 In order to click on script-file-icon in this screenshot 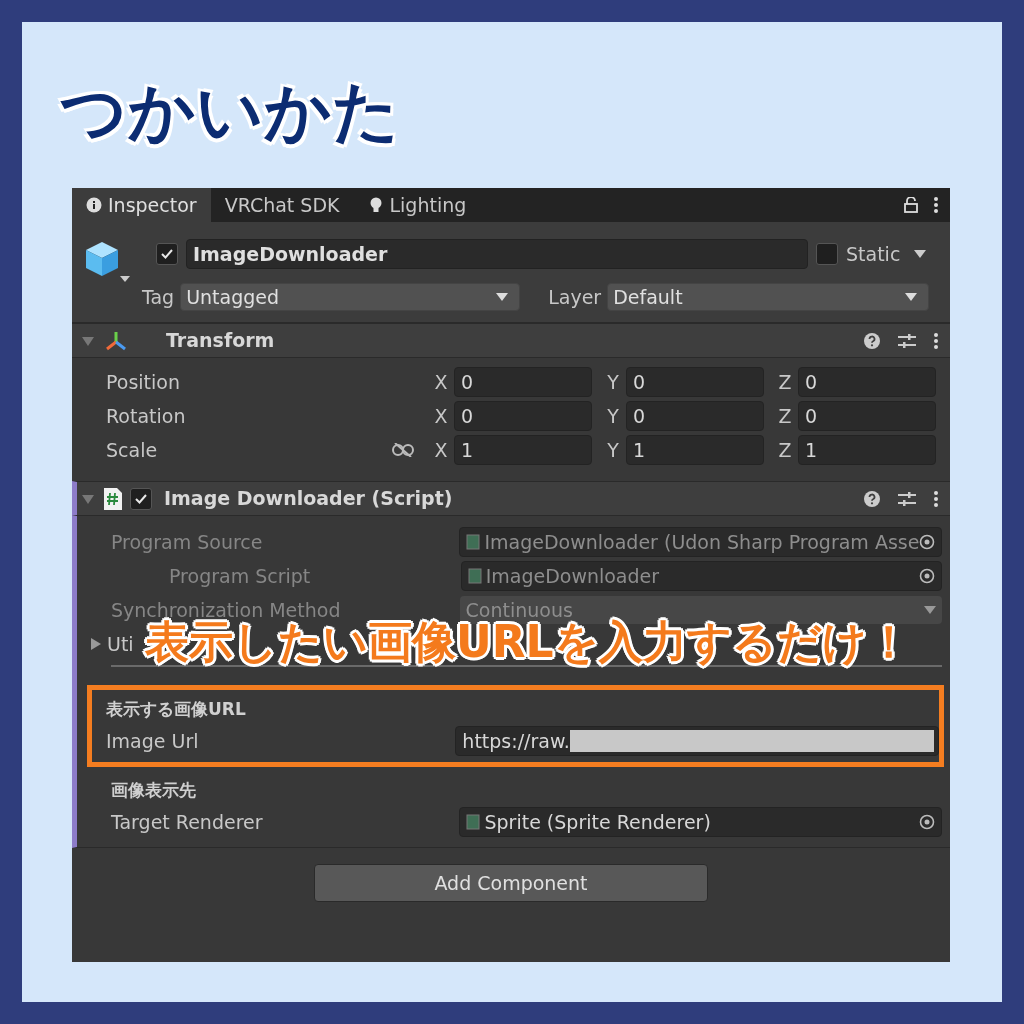, I will do `click(113, 498)`.